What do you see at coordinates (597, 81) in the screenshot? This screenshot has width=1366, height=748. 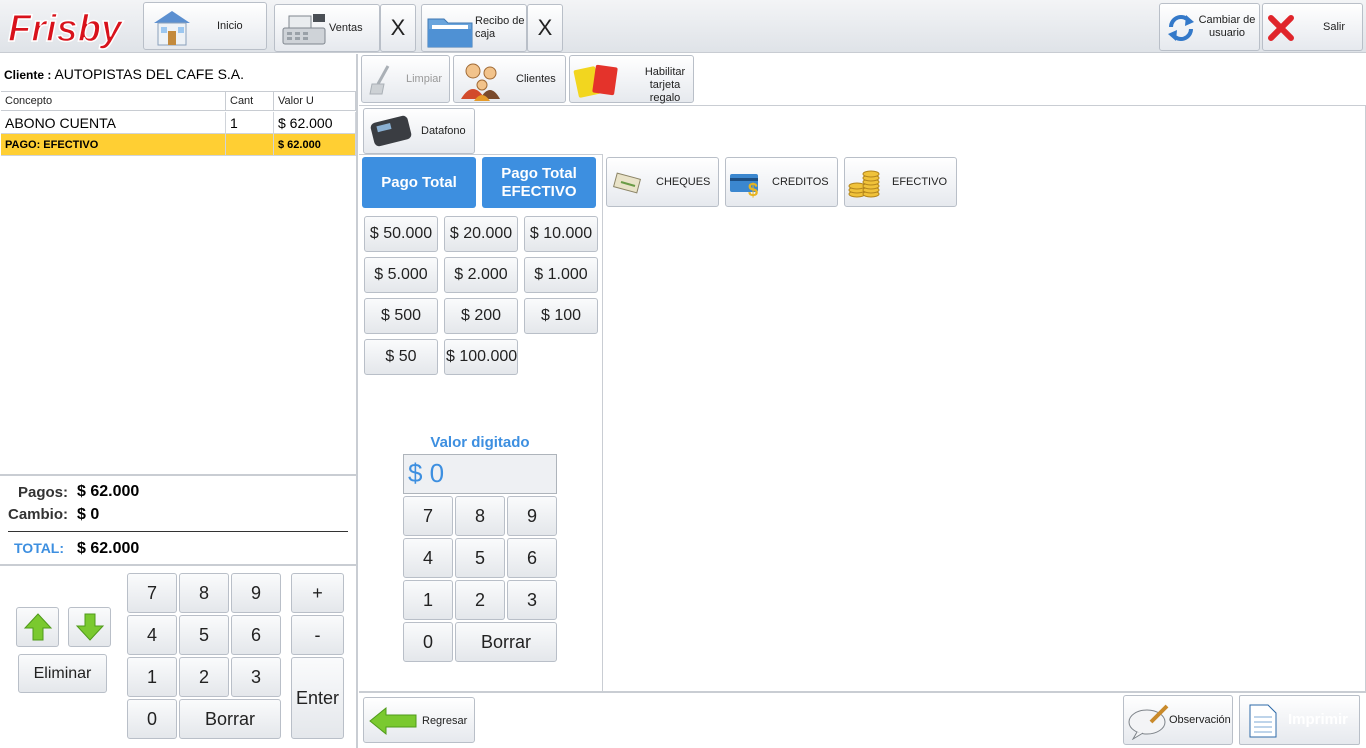 I see `cards-icon` at bounding box center [597, 81].